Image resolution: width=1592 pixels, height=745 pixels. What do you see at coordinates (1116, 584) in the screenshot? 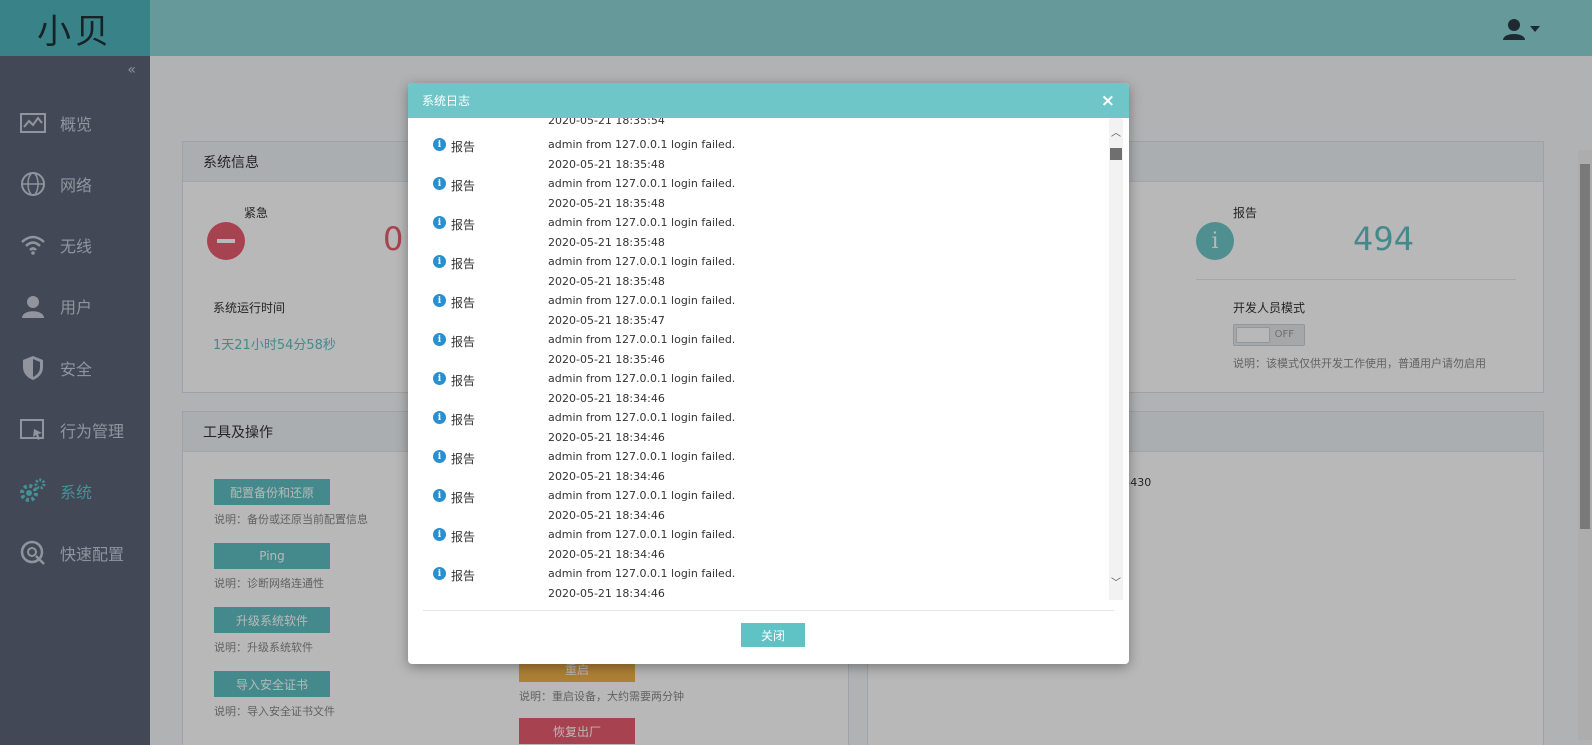
I see `scroll-down-icon: ﹀` at bounding box center [1116, 584].